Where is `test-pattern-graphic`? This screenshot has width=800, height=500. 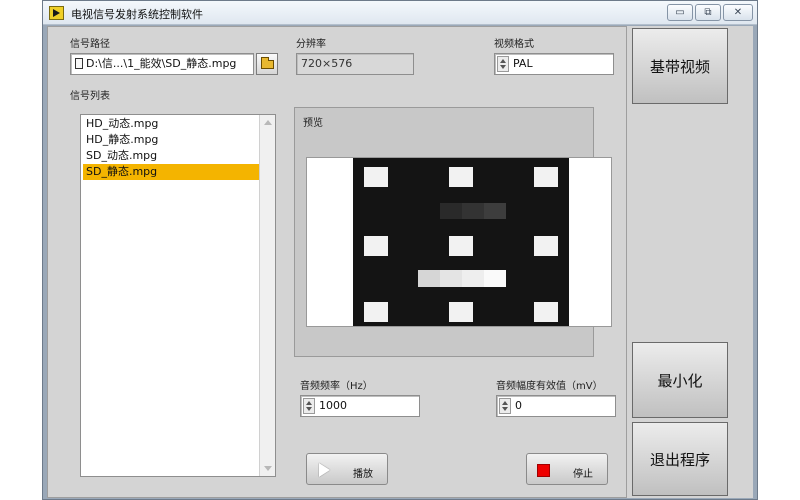
test-pattern-graphic is located at coordinates (461, 242).